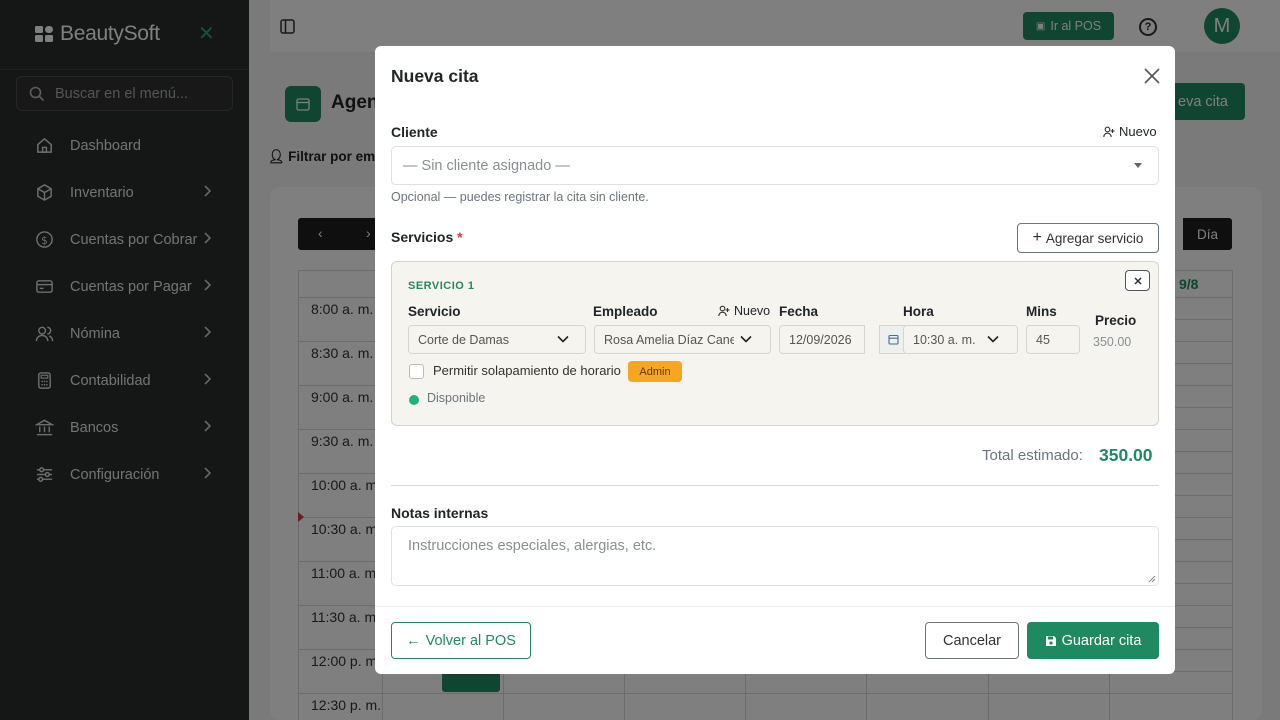 The width and height of the screenshot is (1280, 720). Describe the element at coordinates (440, 513) in the screenshot. I see `notes-label: Notas internas` at that location.